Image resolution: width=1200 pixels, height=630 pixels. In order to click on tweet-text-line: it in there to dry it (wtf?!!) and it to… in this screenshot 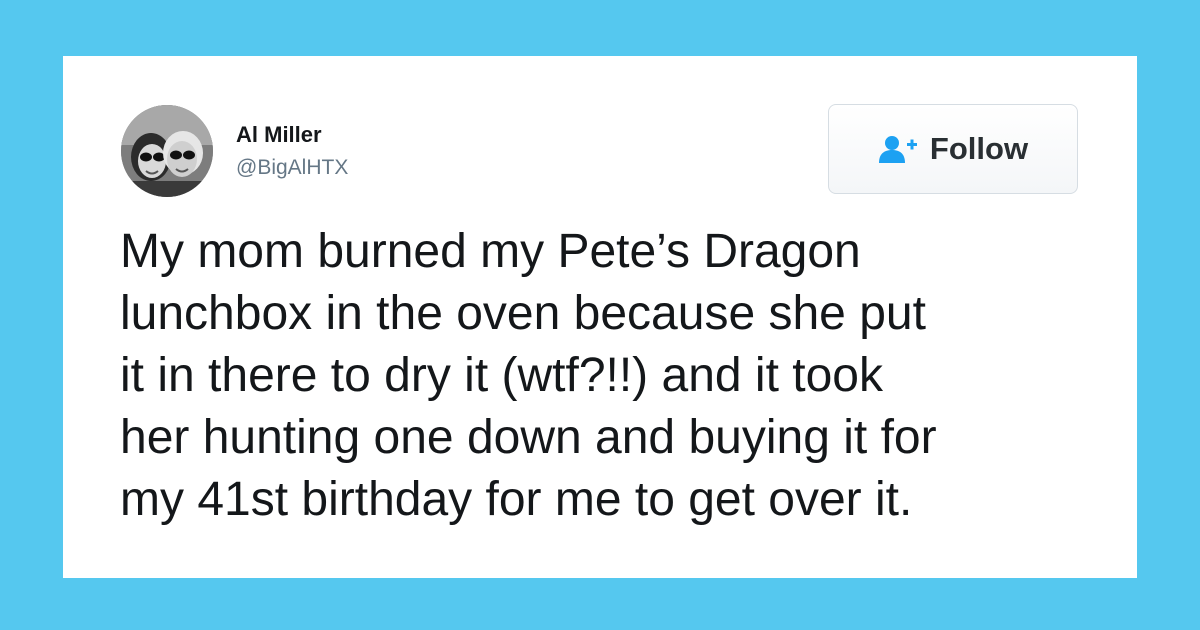, I will do `click(501, 375)`.